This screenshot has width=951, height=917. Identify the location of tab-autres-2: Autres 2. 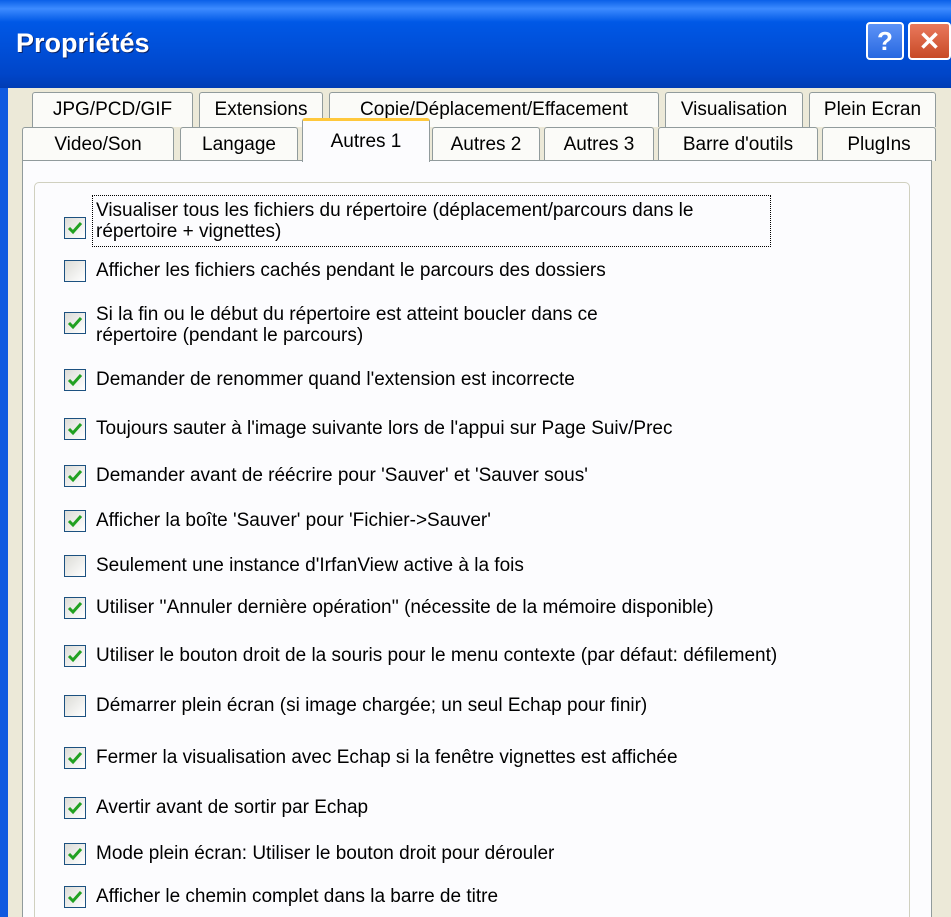
(486, 144).